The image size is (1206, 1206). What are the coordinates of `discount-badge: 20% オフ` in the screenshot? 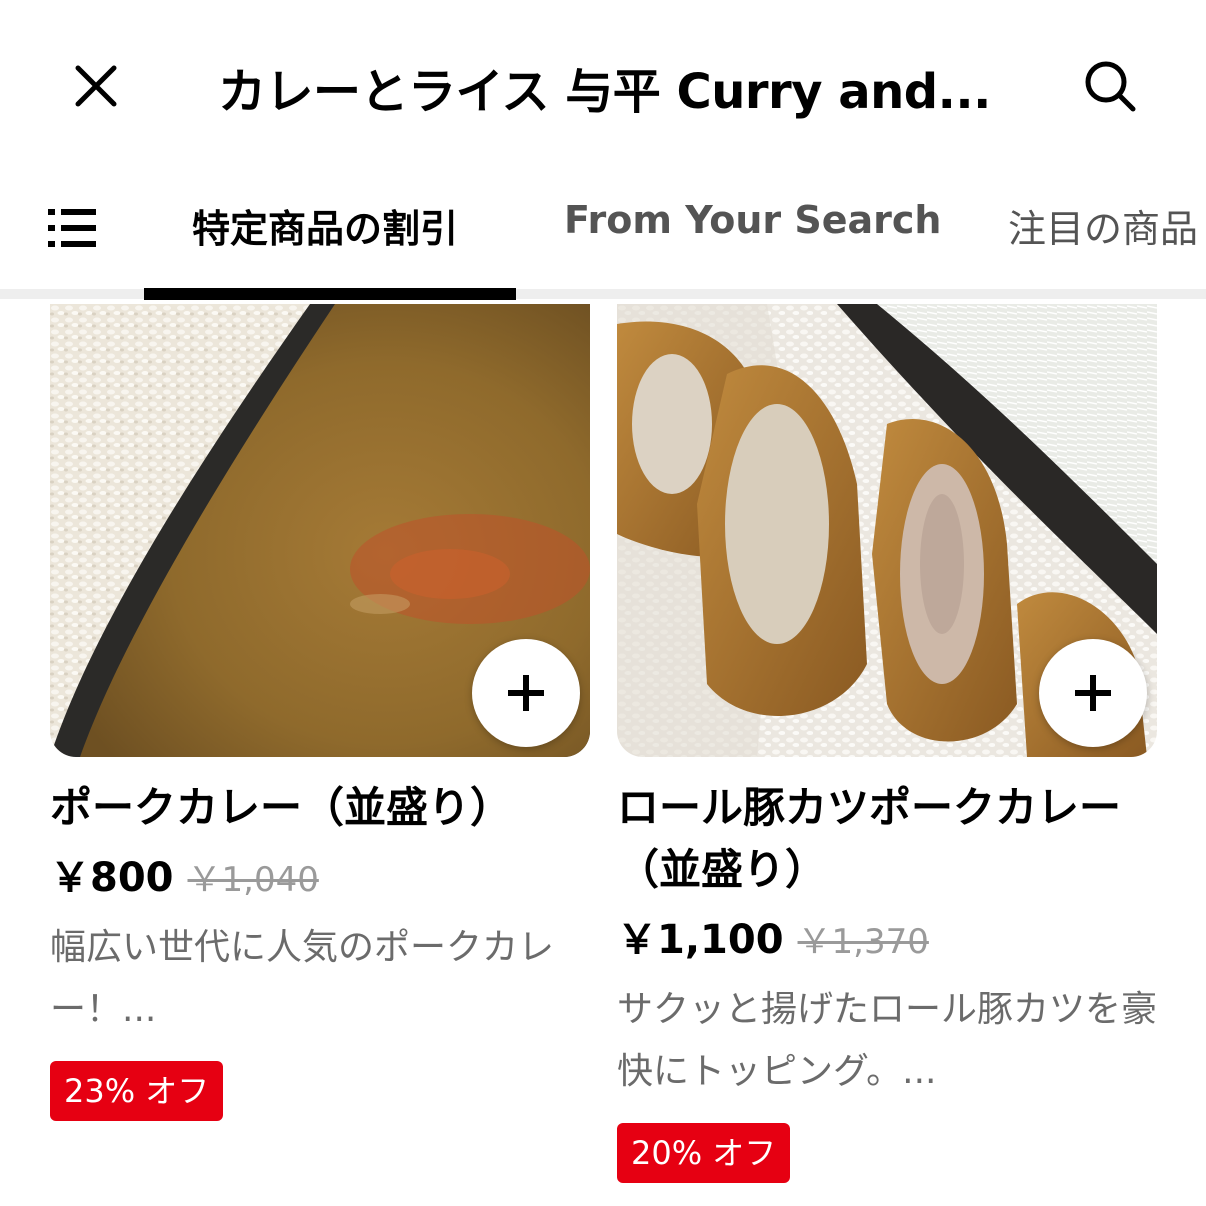 It's located at (704, 1153).